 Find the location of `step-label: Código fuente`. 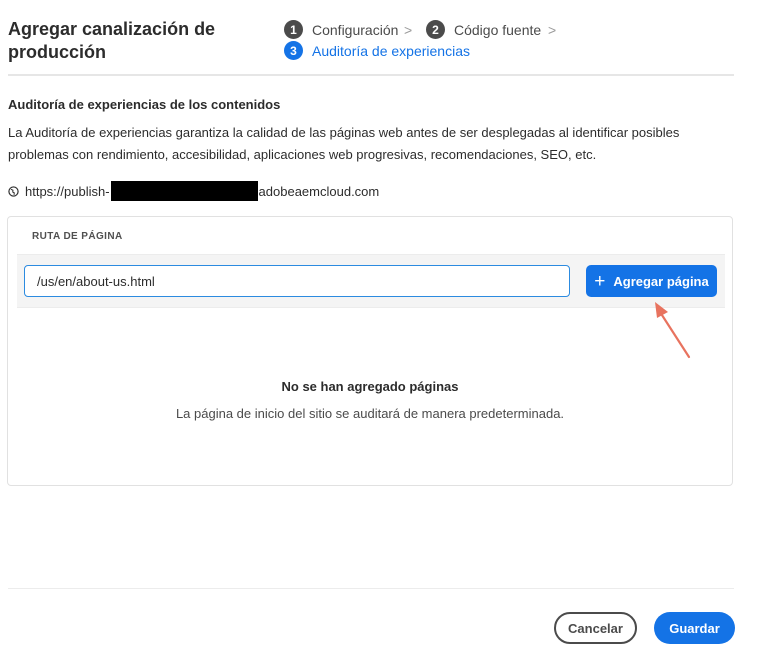

step-label: Código fuente is located at coordinates (498, 29).